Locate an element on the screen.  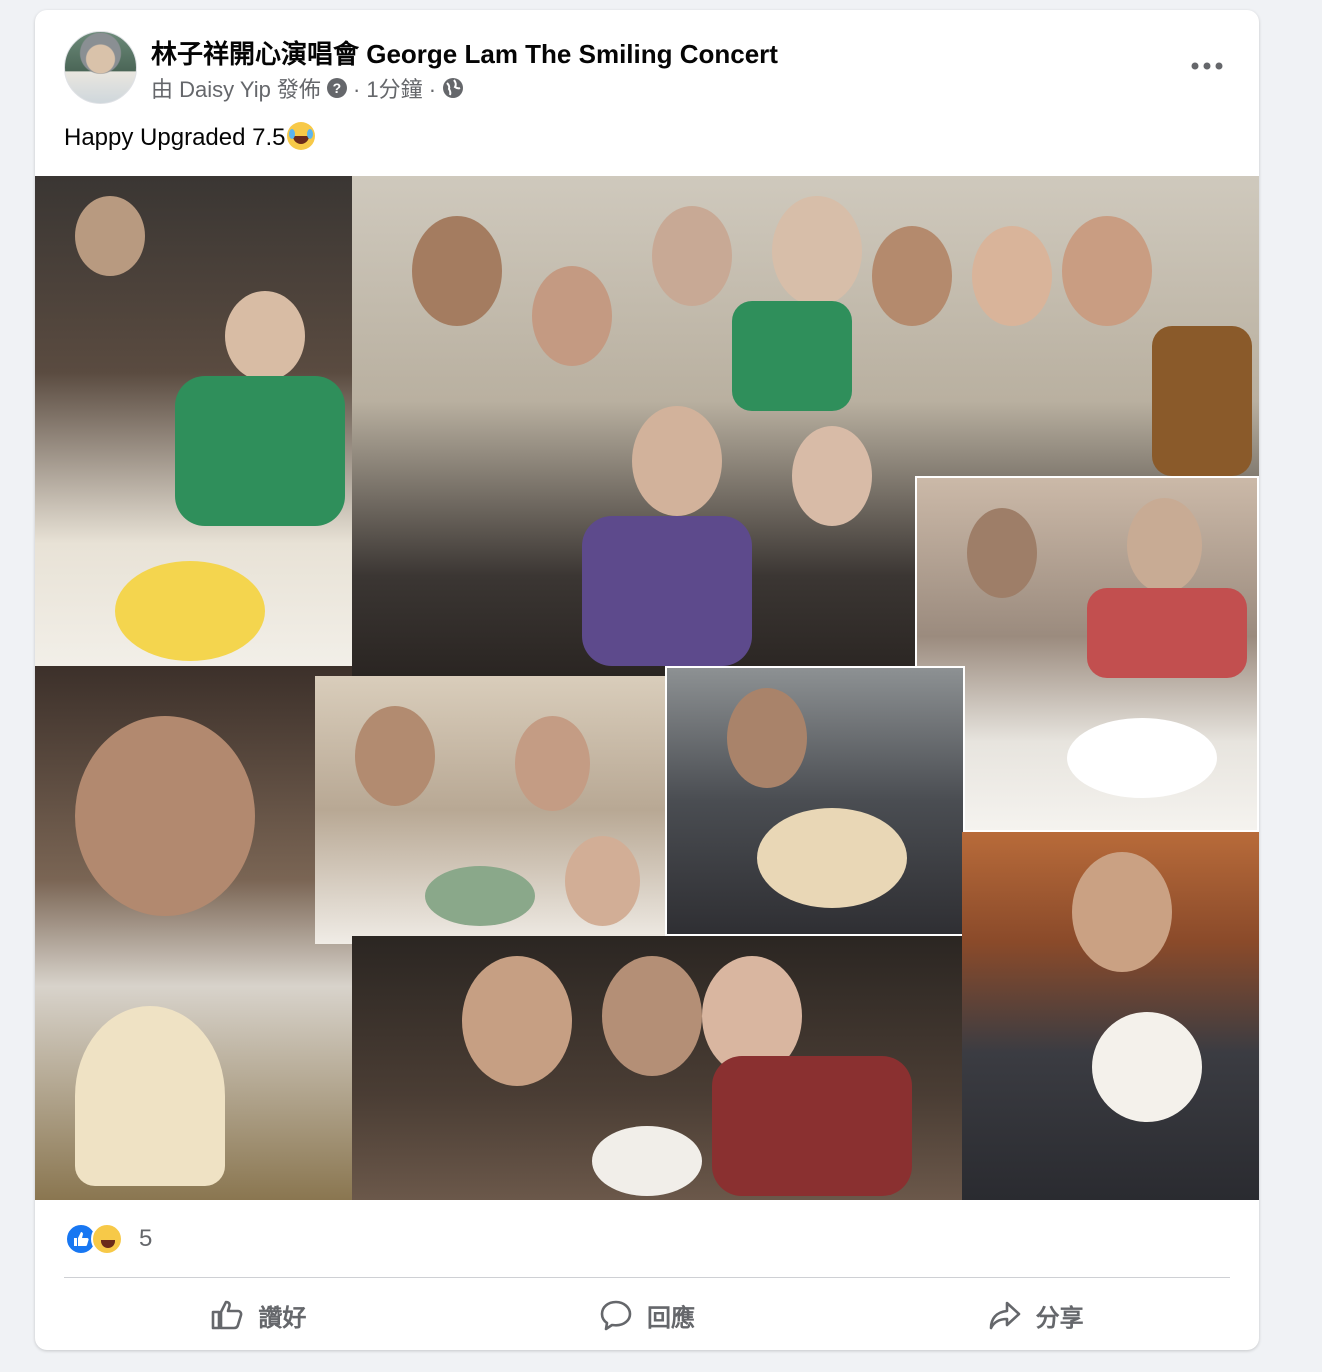
share-button: 分享 is located at coordinates (1035, 1315).